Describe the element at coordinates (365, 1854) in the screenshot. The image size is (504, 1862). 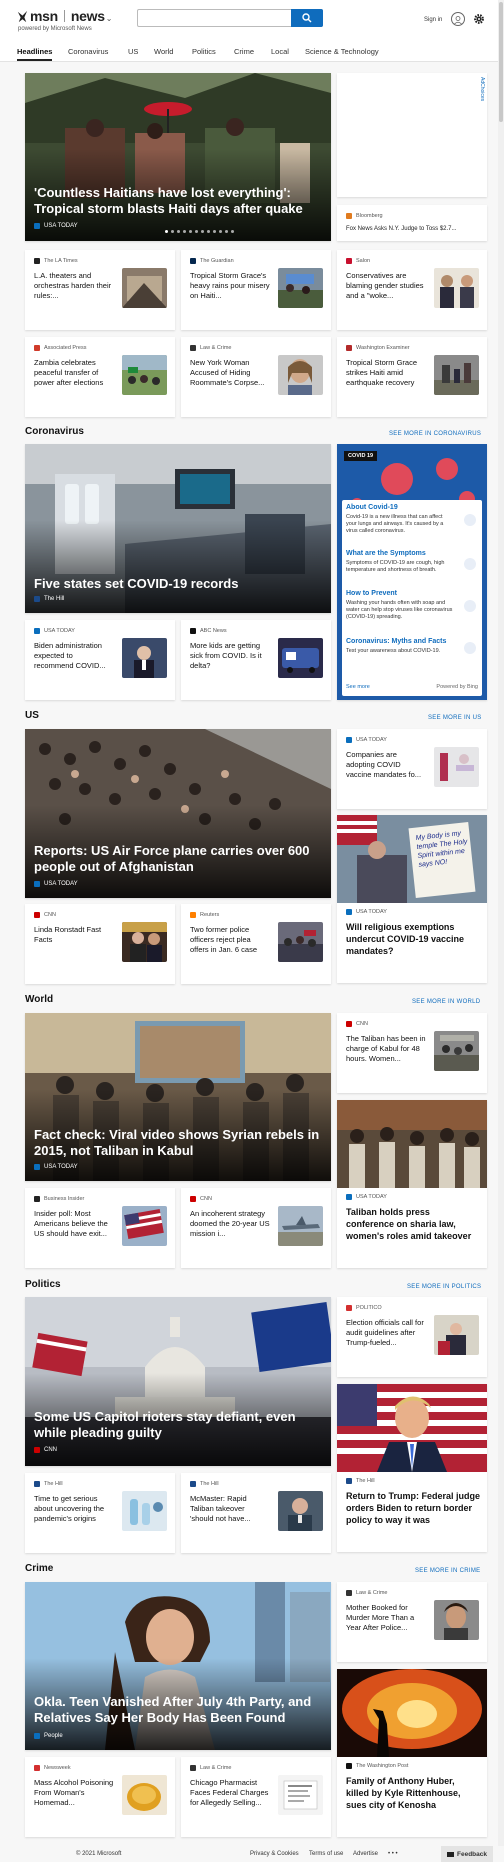
I see `advertise-link: Advertise` at that location.